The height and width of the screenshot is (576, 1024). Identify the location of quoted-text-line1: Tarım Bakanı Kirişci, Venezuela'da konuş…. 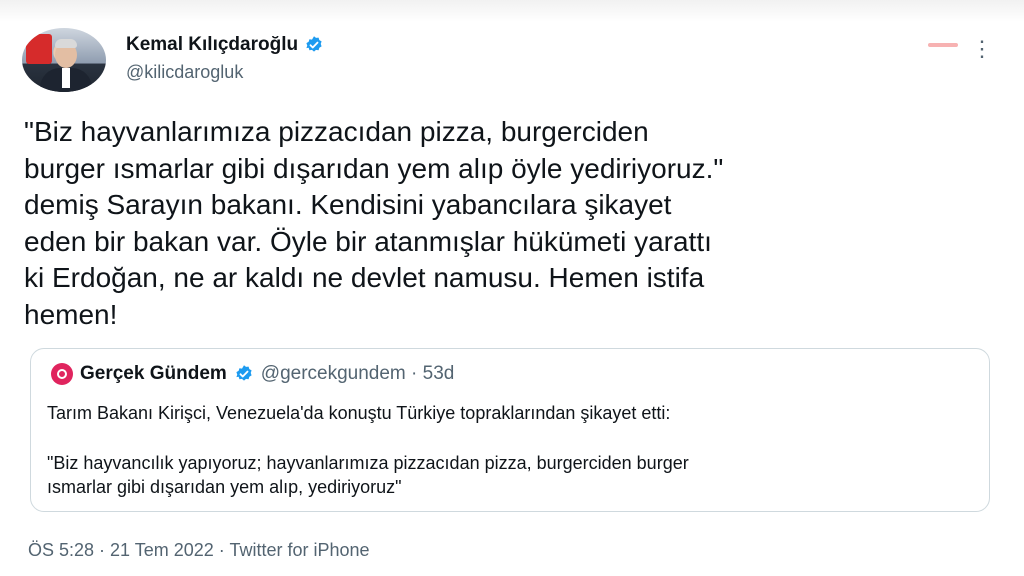
(359, 413).